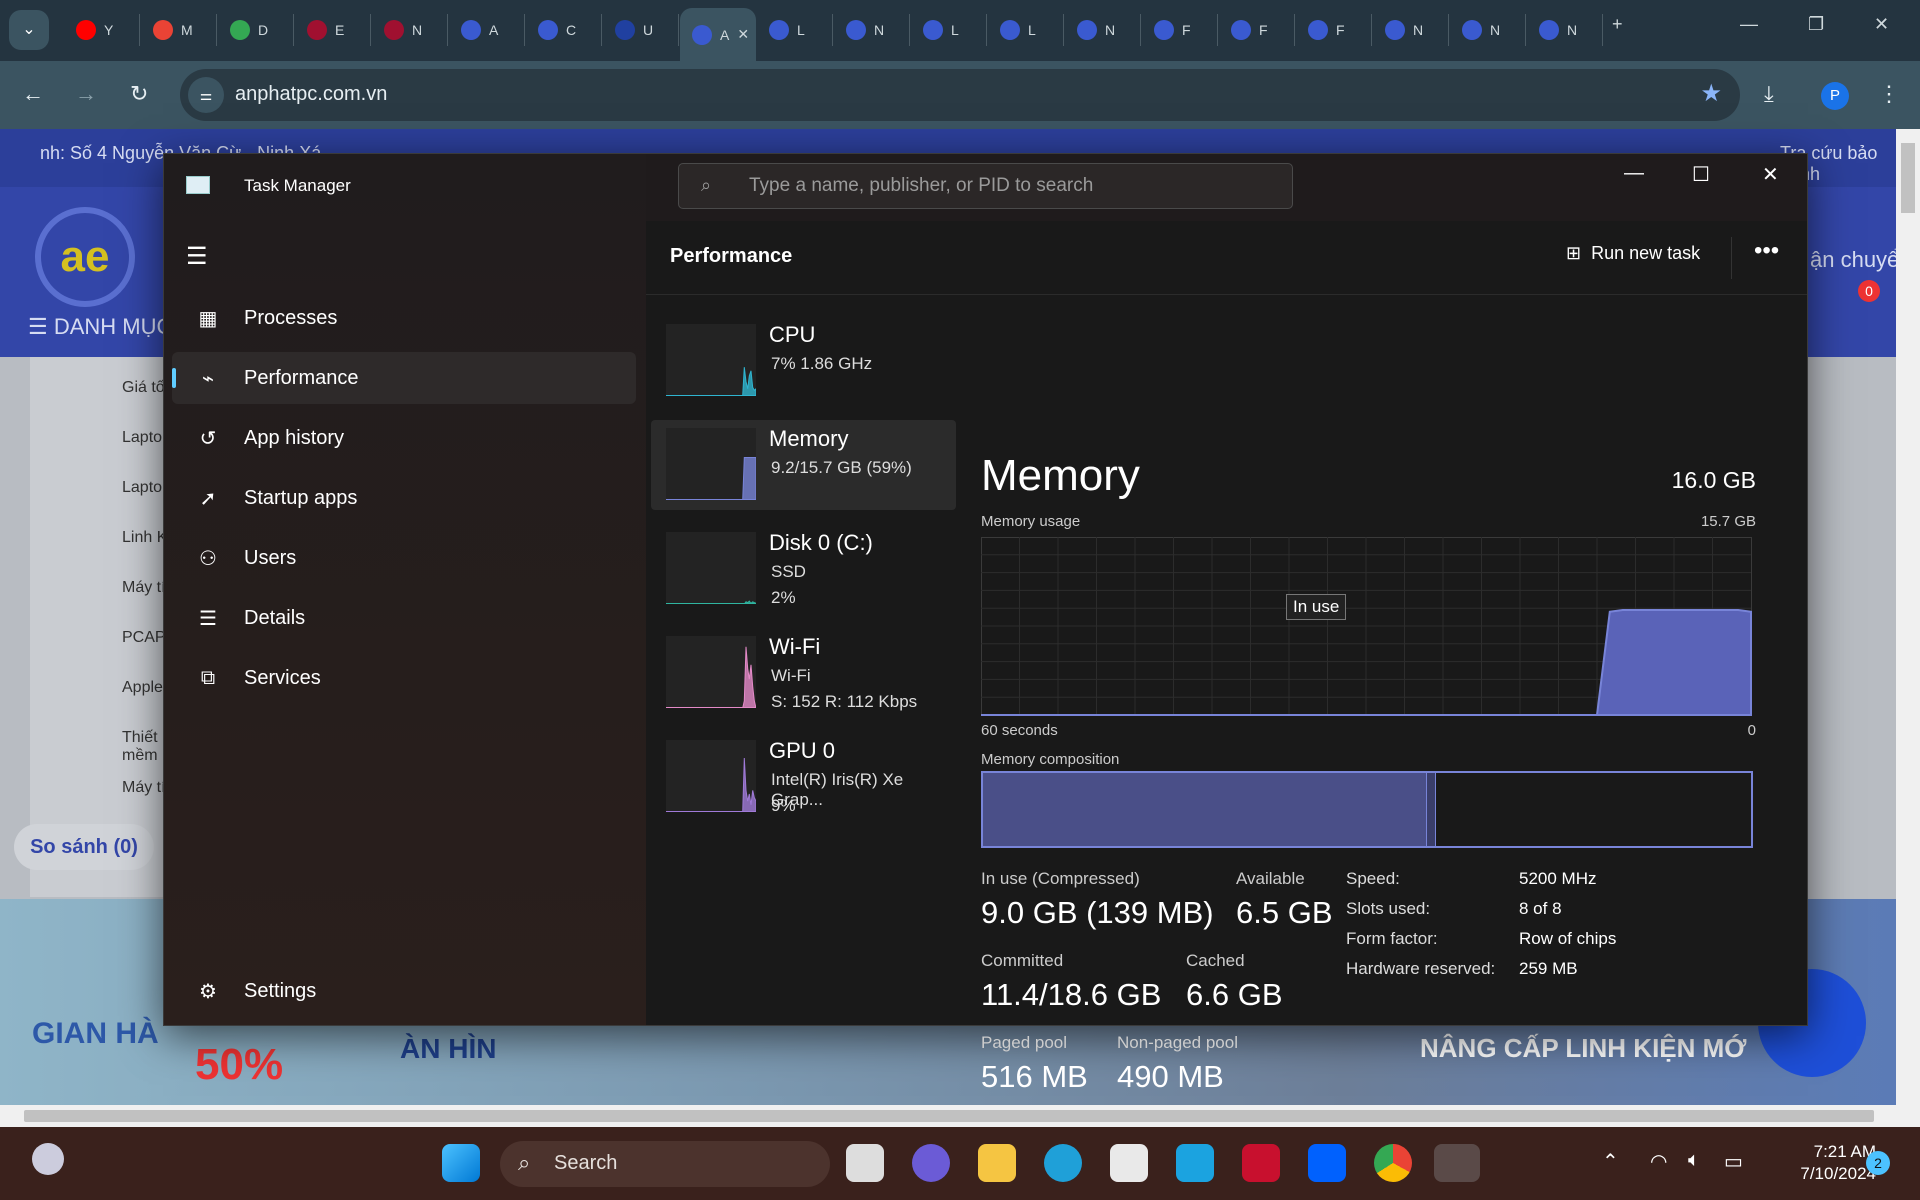 This screenshot has height=1200, width=1920. Describe the element at coordinates (803, 777) in the screenshot. I see `device-gpu: GPU 0 Intel(R) Iris(R) Xe Grap... 9%` at that location.